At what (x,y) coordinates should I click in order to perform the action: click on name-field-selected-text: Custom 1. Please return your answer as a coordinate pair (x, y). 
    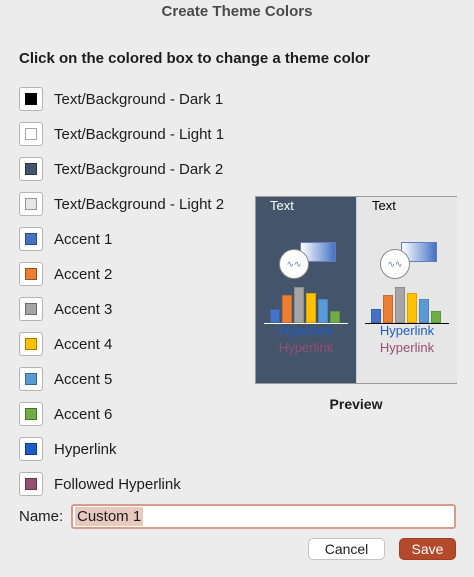
    Looking at the image, I should click on (109, 516).